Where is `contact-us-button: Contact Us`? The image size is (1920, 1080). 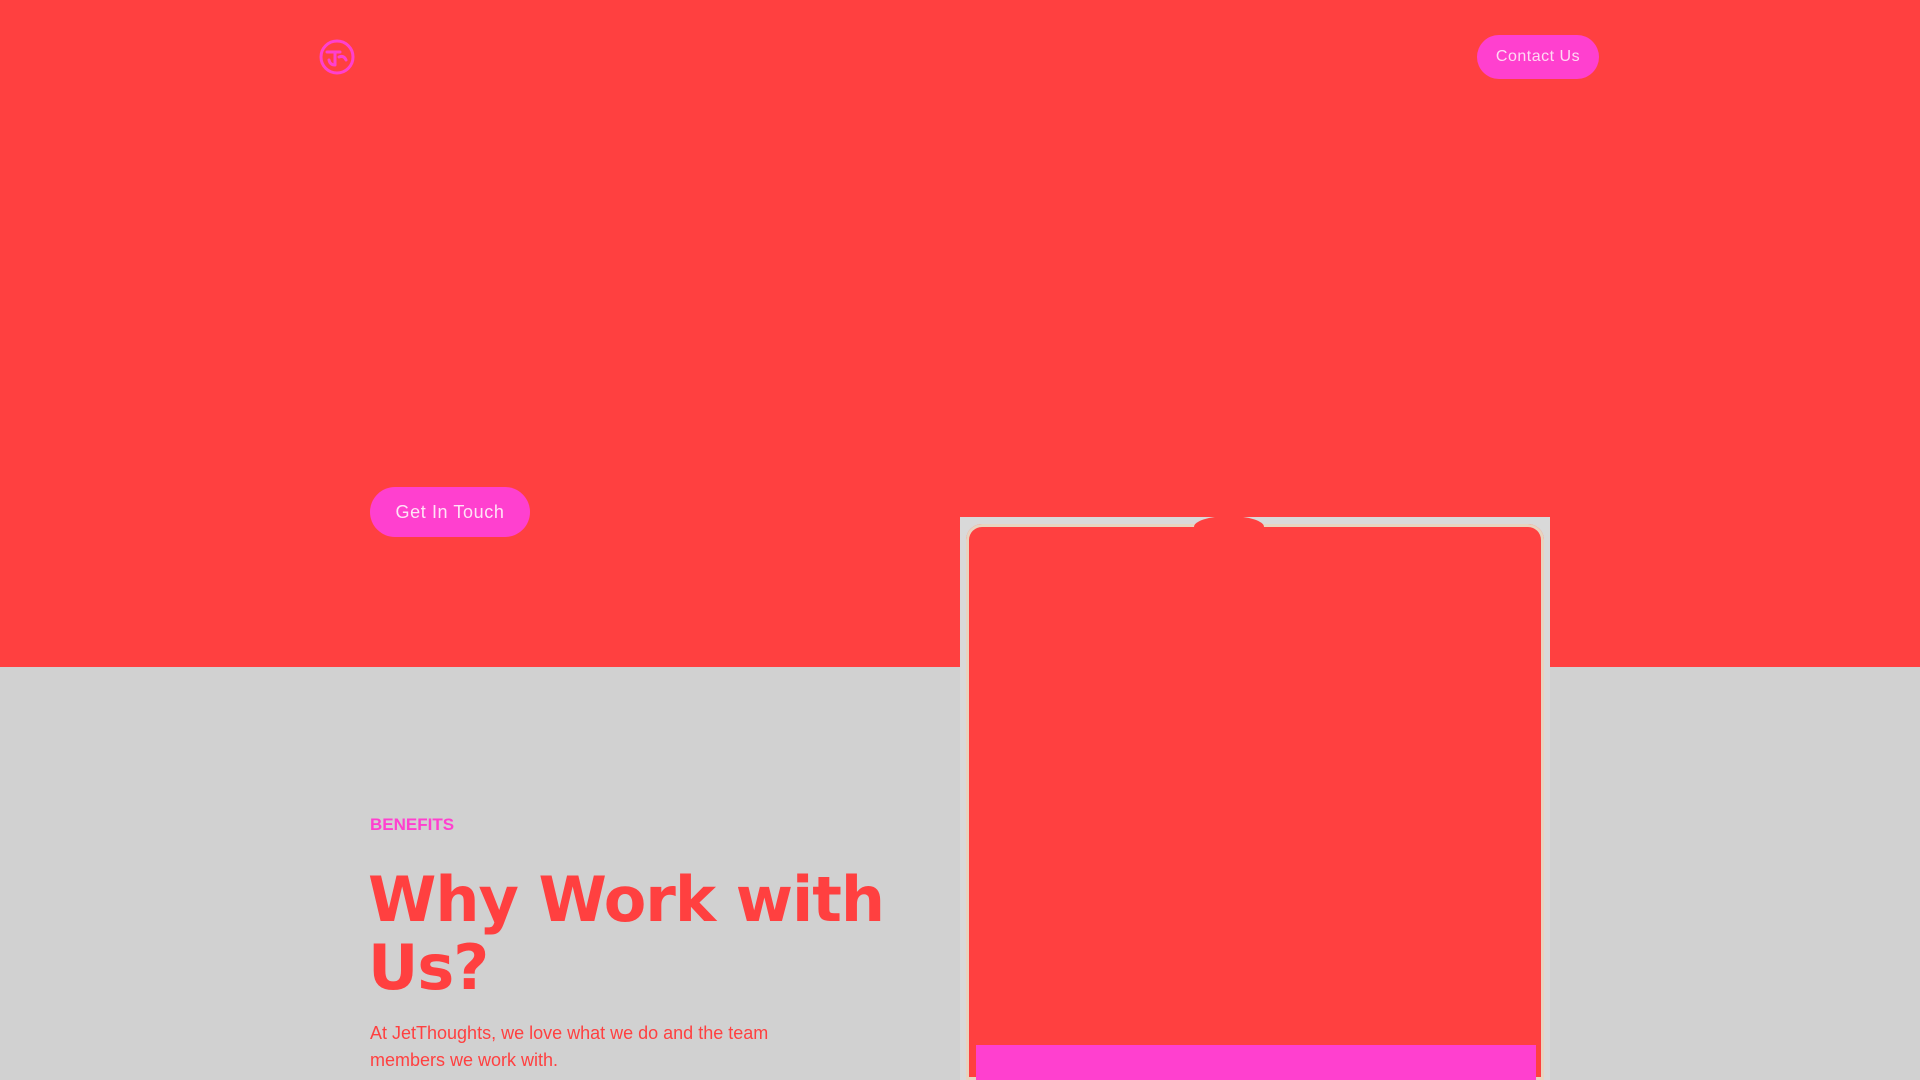 contact-us-button: Contact Us is located at coordinates (1538, 57).